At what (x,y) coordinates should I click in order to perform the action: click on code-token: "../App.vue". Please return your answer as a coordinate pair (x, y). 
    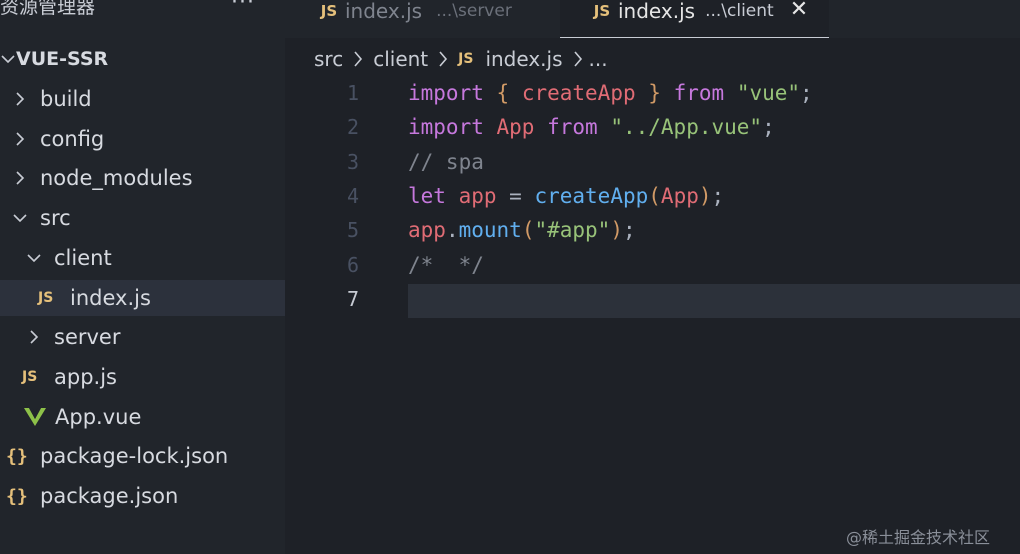
    Looking at the image, I should click on (686, 127).